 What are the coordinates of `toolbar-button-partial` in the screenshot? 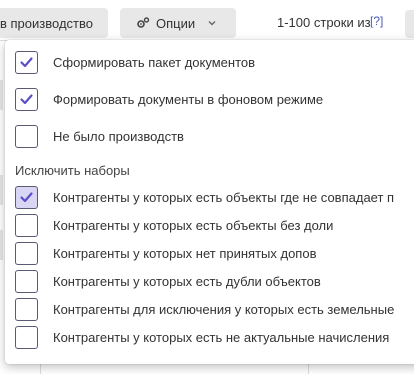 It's located at (409, 24).